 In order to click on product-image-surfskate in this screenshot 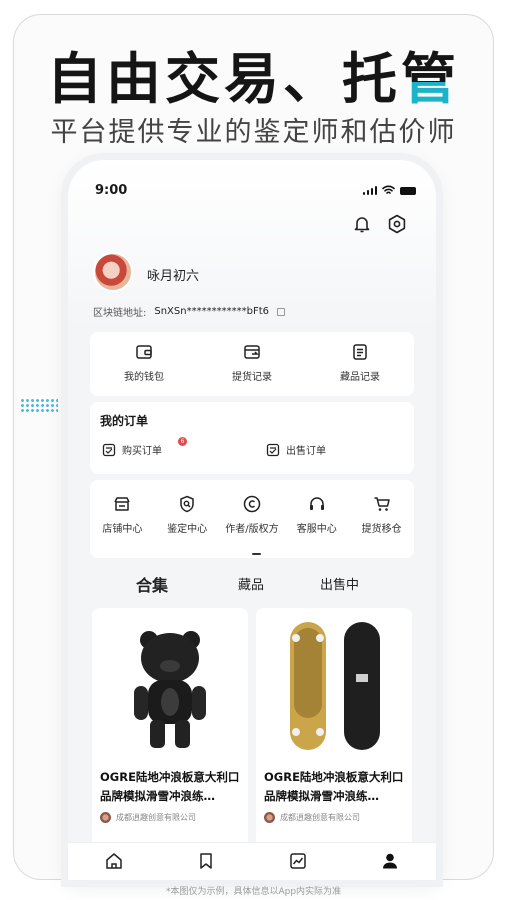, I will do `click(334, 683)`.